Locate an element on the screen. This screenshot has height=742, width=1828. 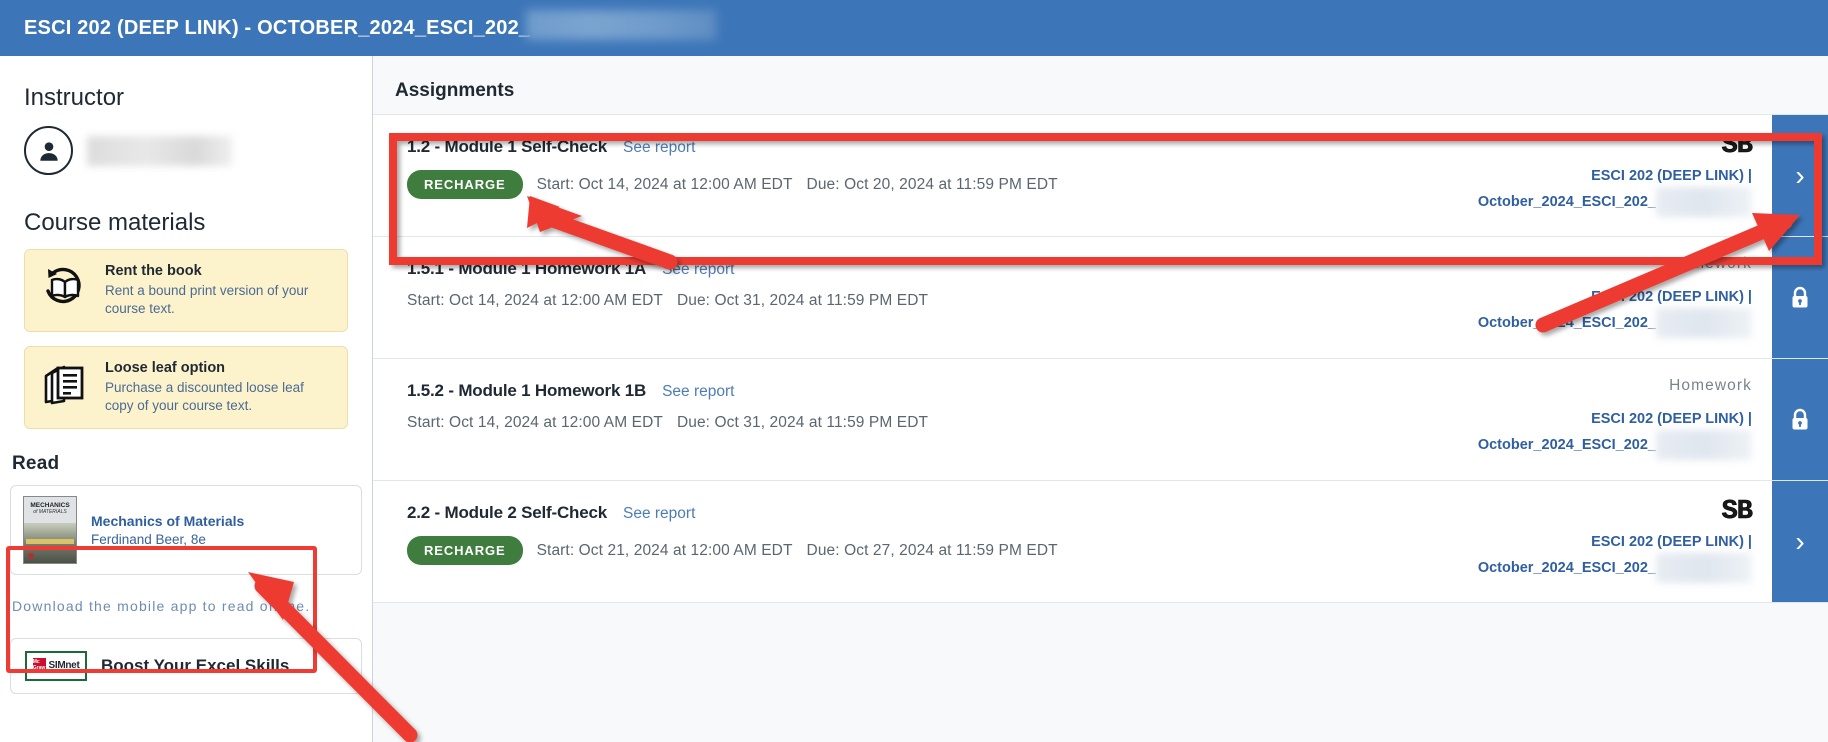
book-cover-photo is located at coordinates (50, 542).